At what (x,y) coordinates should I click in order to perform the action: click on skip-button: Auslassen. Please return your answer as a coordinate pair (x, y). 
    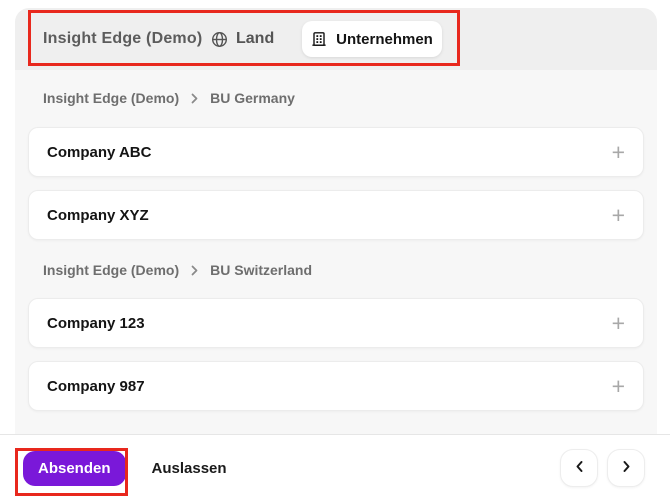
    Looking at the image, I should click on (189, 468).